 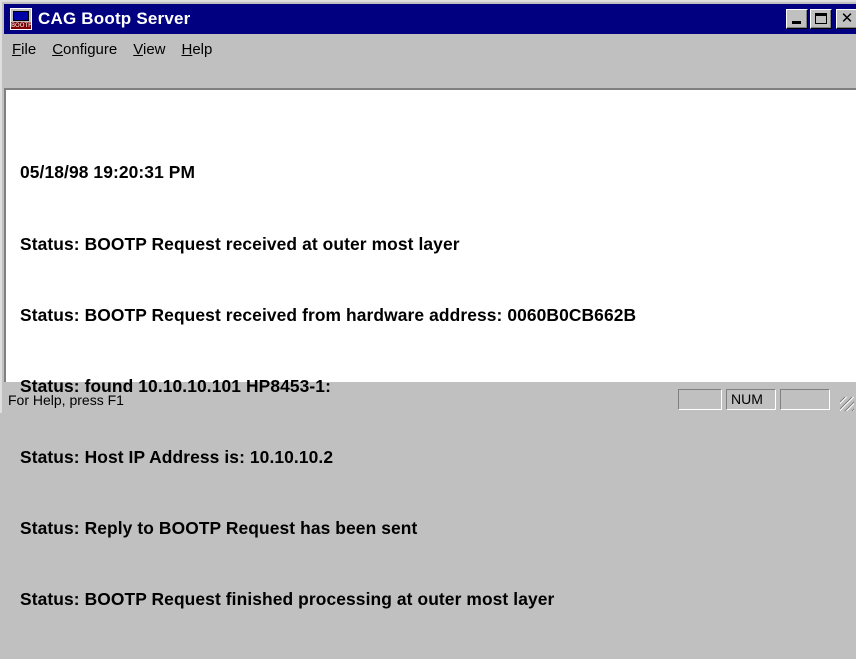 I want to click on menu-view: View, so click(x=149, y=49).